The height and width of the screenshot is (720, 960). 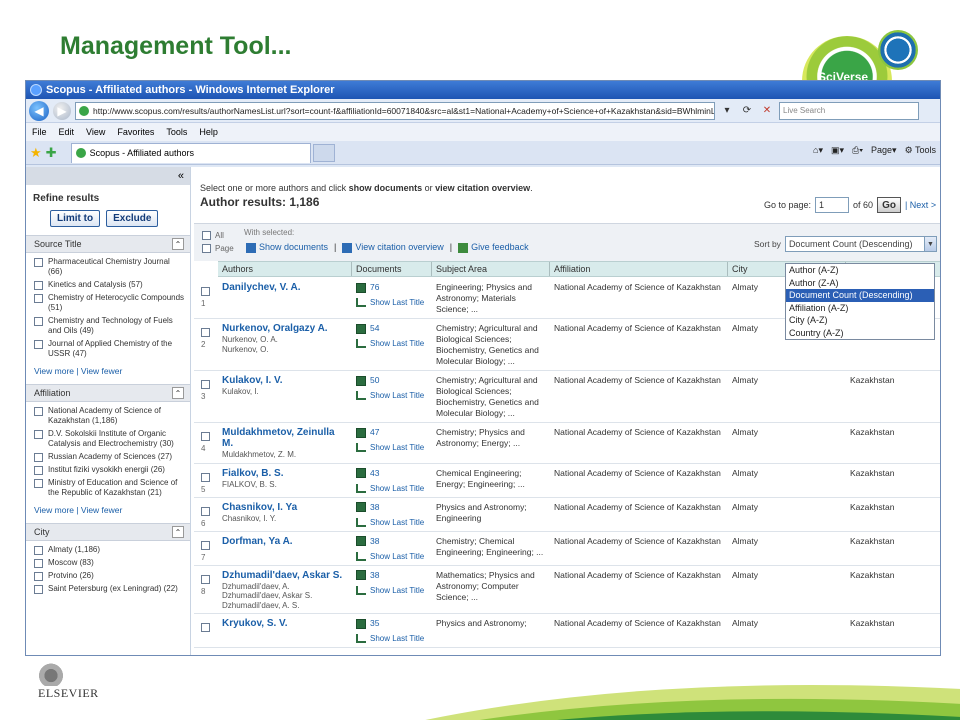 I want to click on sort-option: Author (Z-A), so click(x=860, y=283).